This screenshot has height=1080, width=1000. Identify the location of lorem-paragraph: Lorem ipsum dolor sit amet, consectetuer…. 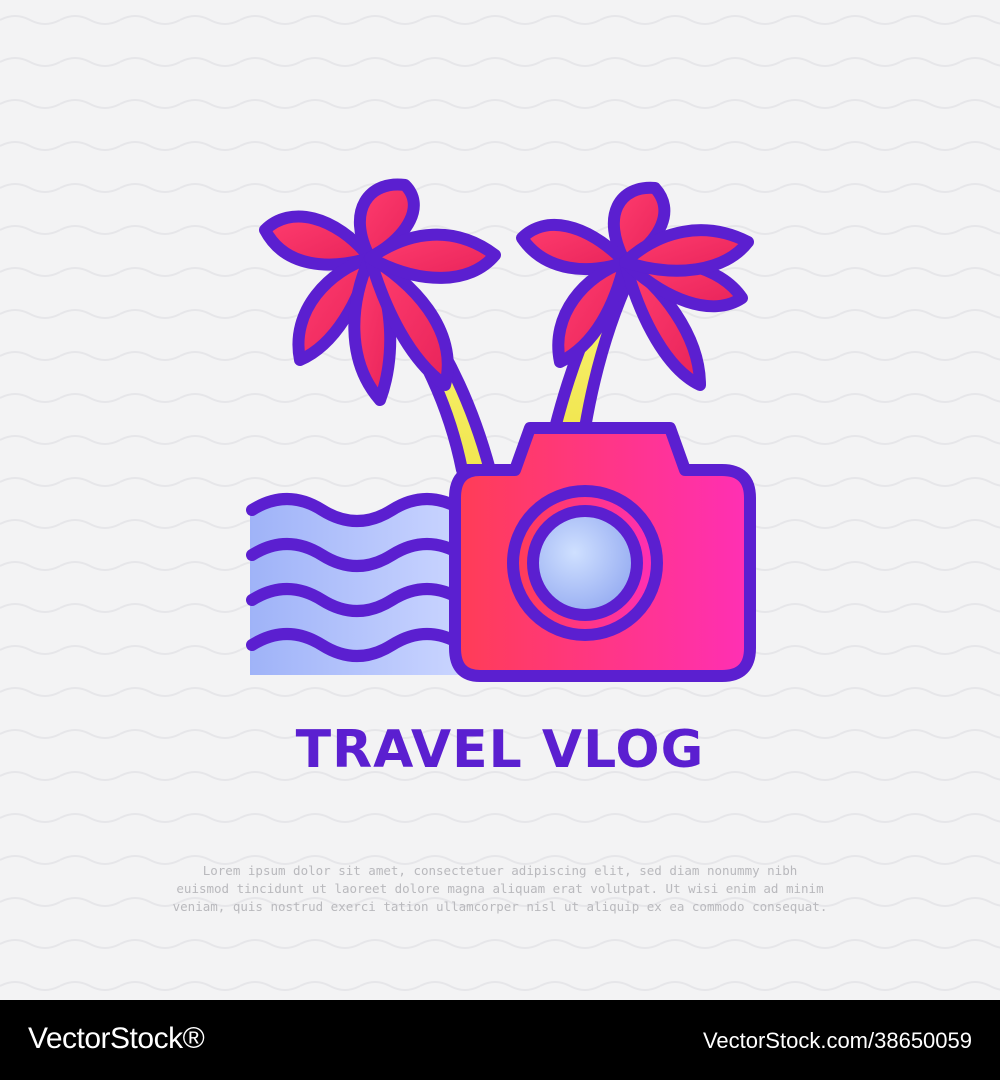
(500, 889).